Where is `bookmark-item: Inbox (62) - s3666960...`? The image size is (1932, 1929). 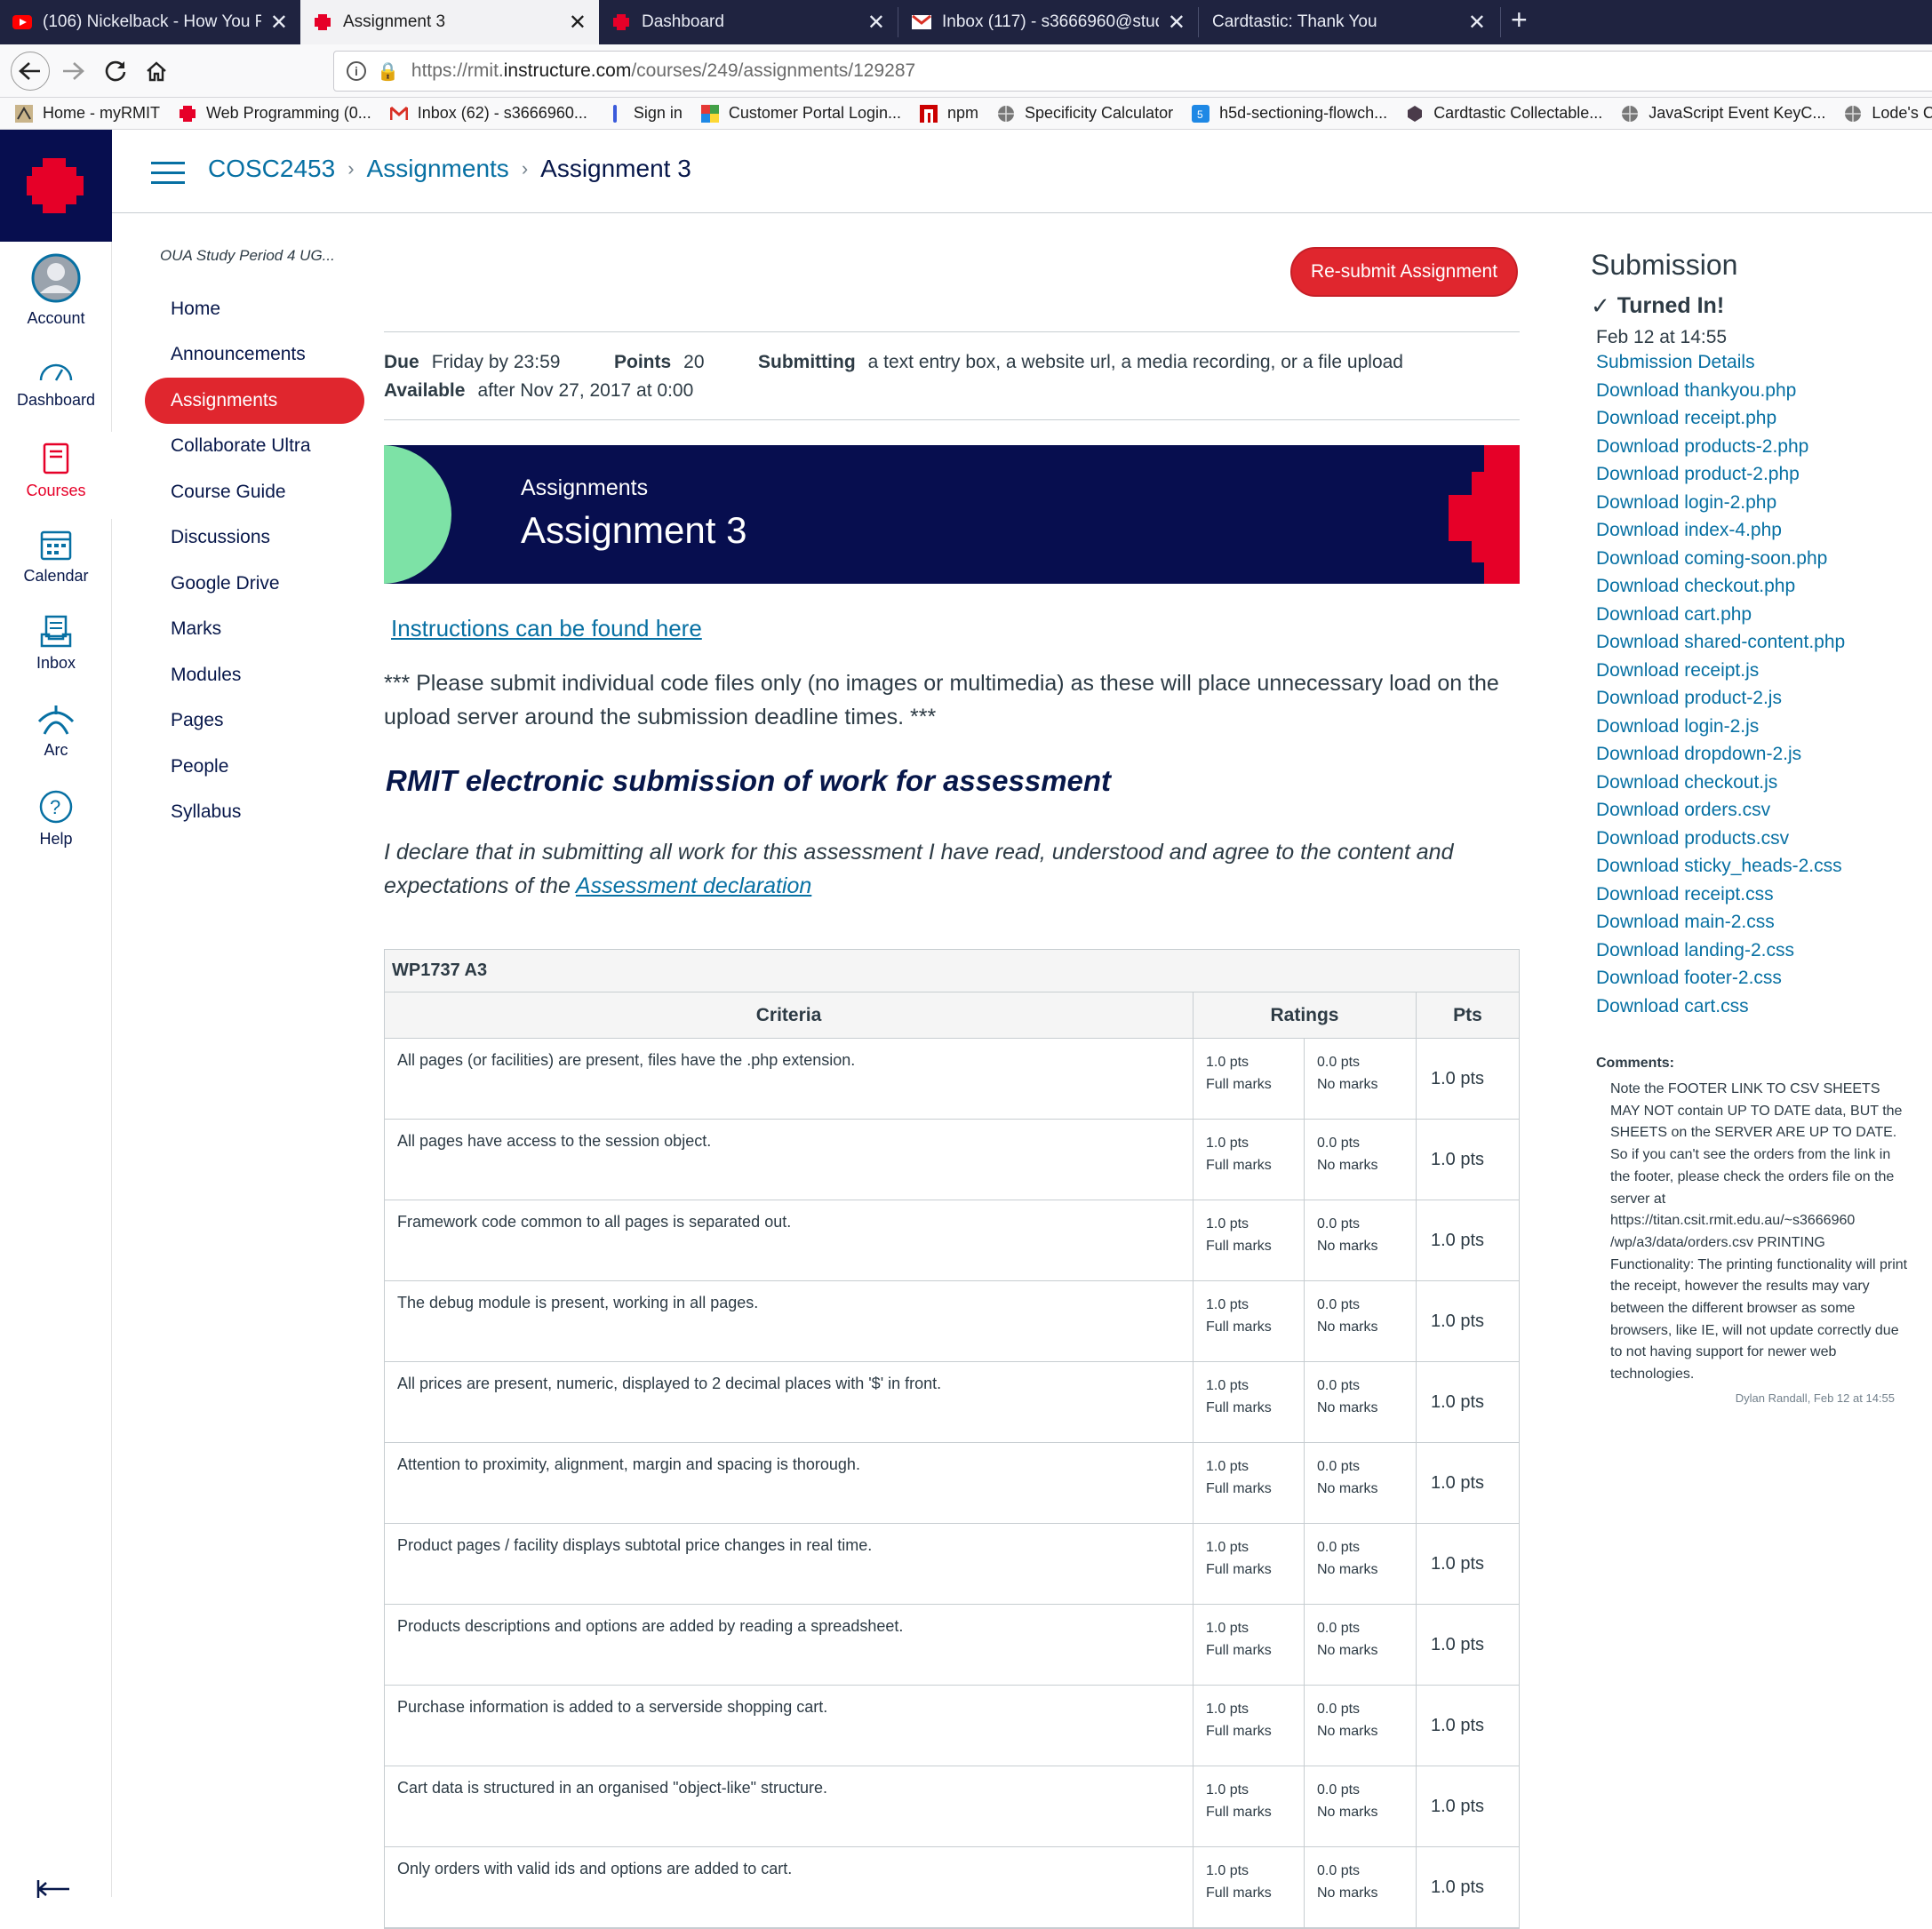
bookmark-item: Inbox (62) - s3666960... is located at coordinates (488, 114).